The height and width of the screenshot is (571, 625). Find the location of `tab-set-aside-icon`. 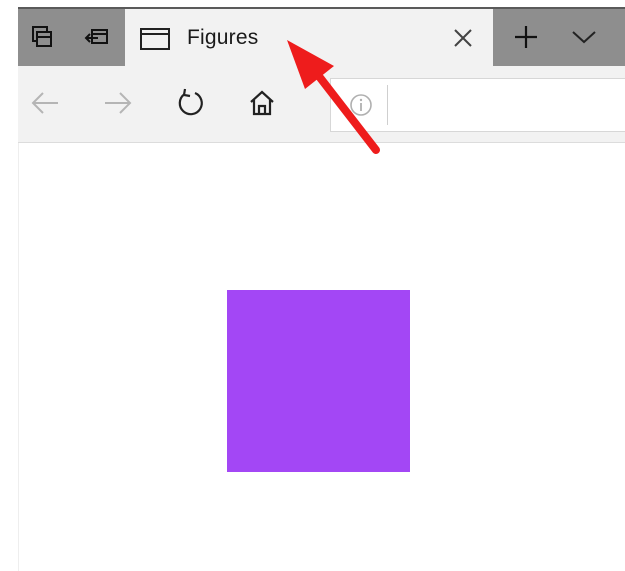

tab-set-aside-icon is located at coordinates (42, 37).